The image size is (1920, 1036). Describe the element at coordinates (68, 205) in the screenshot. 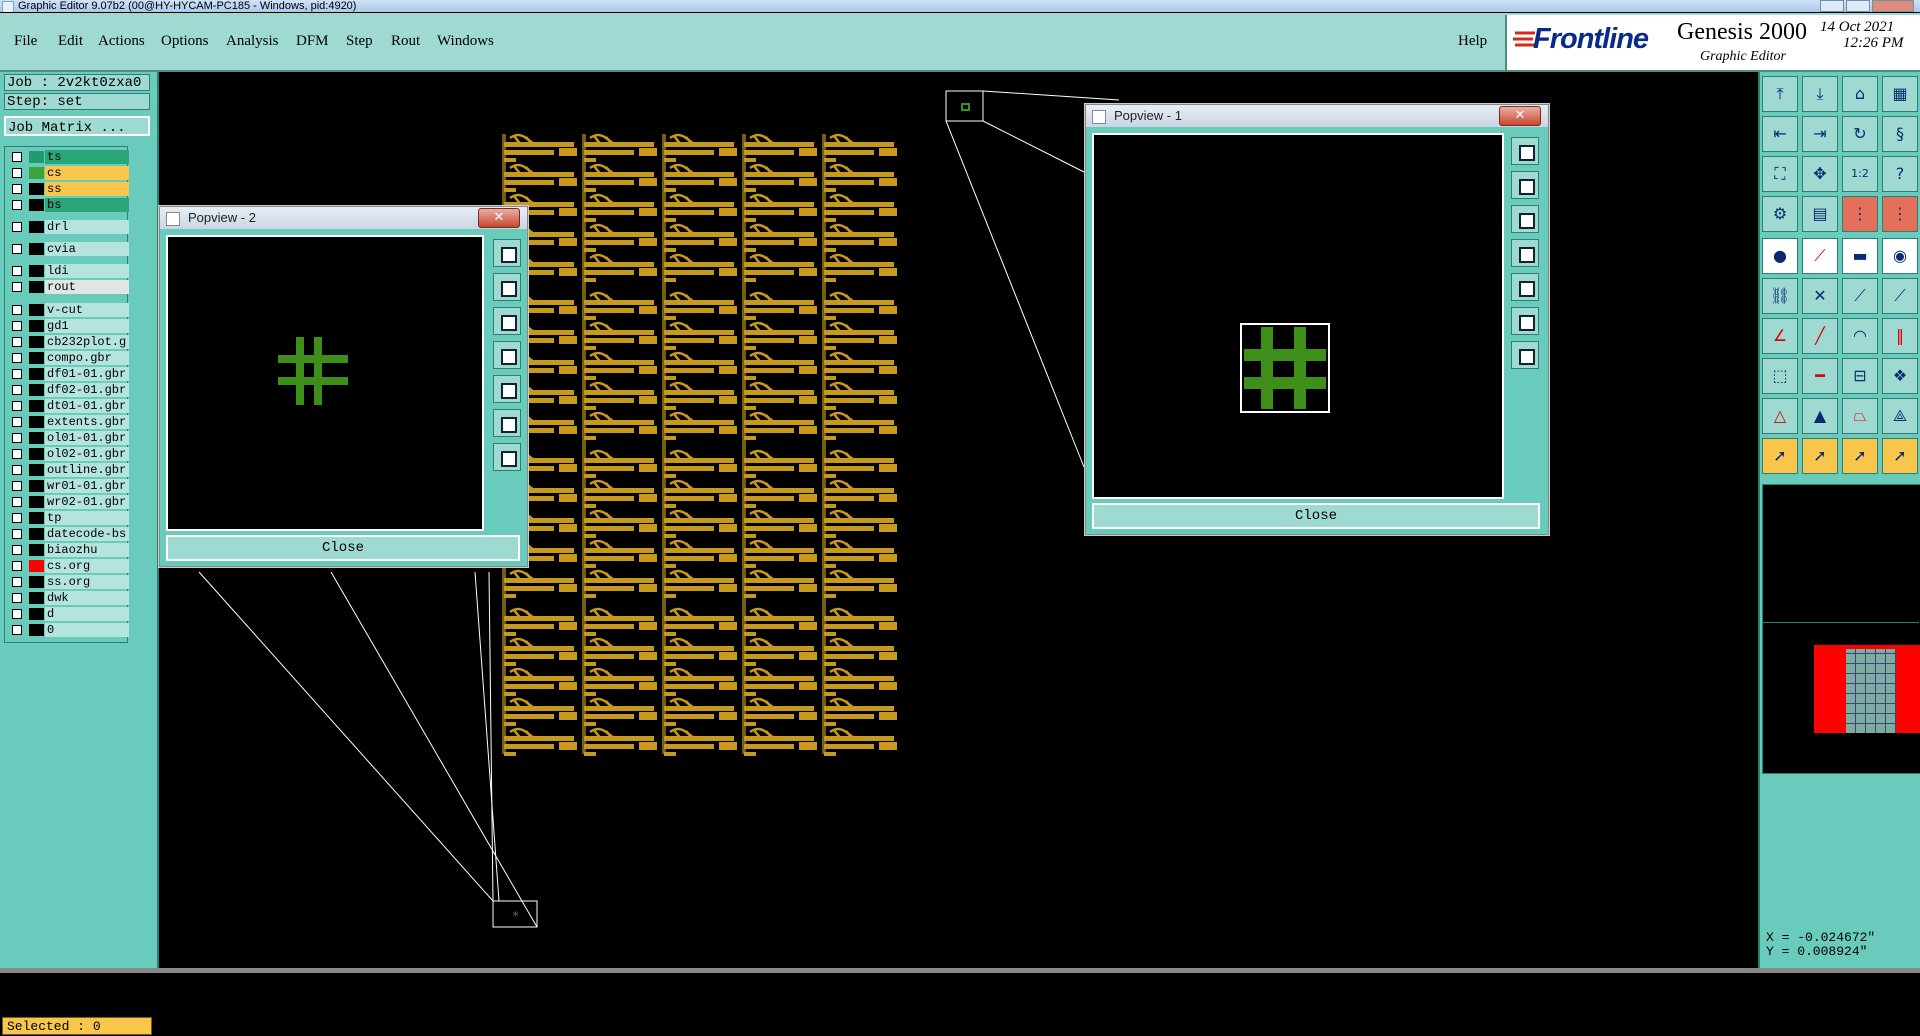

I see `layer-row: bs` at that location.